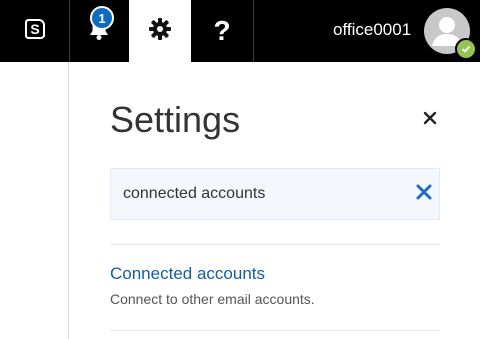 The width and height of the screenshot is (480, 339). Describe the element at coordinates (372, 30) in the screenshot. I see `user-name: office0001` at that location.